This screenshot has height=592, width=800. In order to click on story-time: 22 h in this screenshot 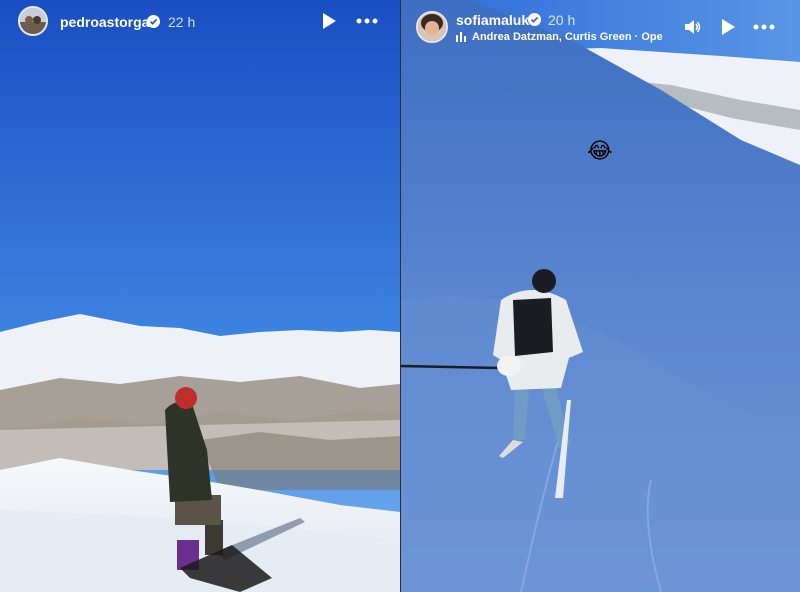, I will do `click(182, 22)`.